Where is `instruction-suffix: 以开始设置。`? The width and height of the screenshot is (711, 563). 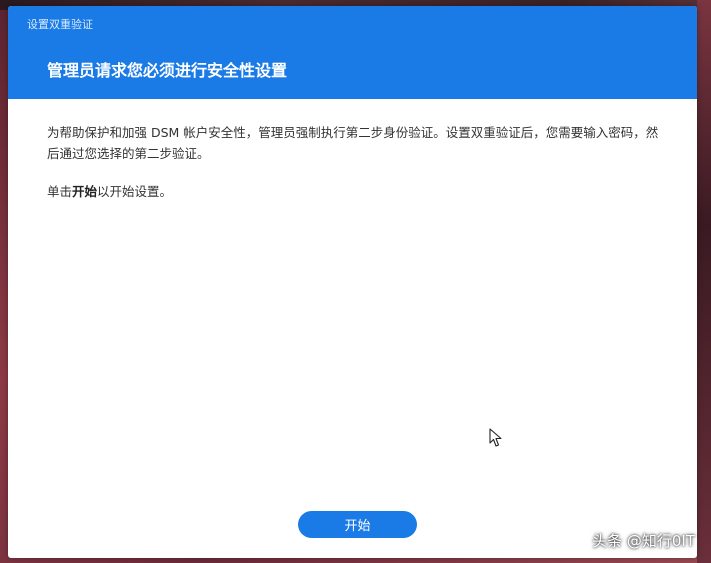 instruction-suffix: 以开始设置。 is located at coordinates (135, 191).